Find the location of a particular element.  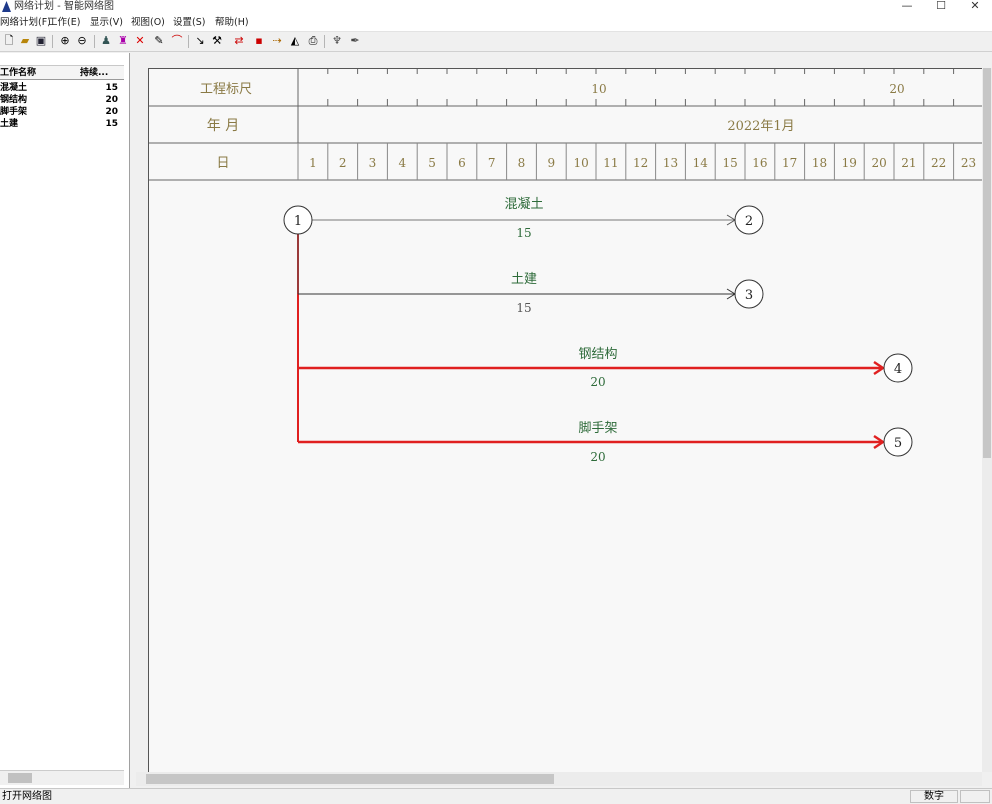

task-list-pane: 工作名称 持续... 混凝土 15 钢结构 20 脚手架 20 土建 15 is located at coordinates (65, 420).